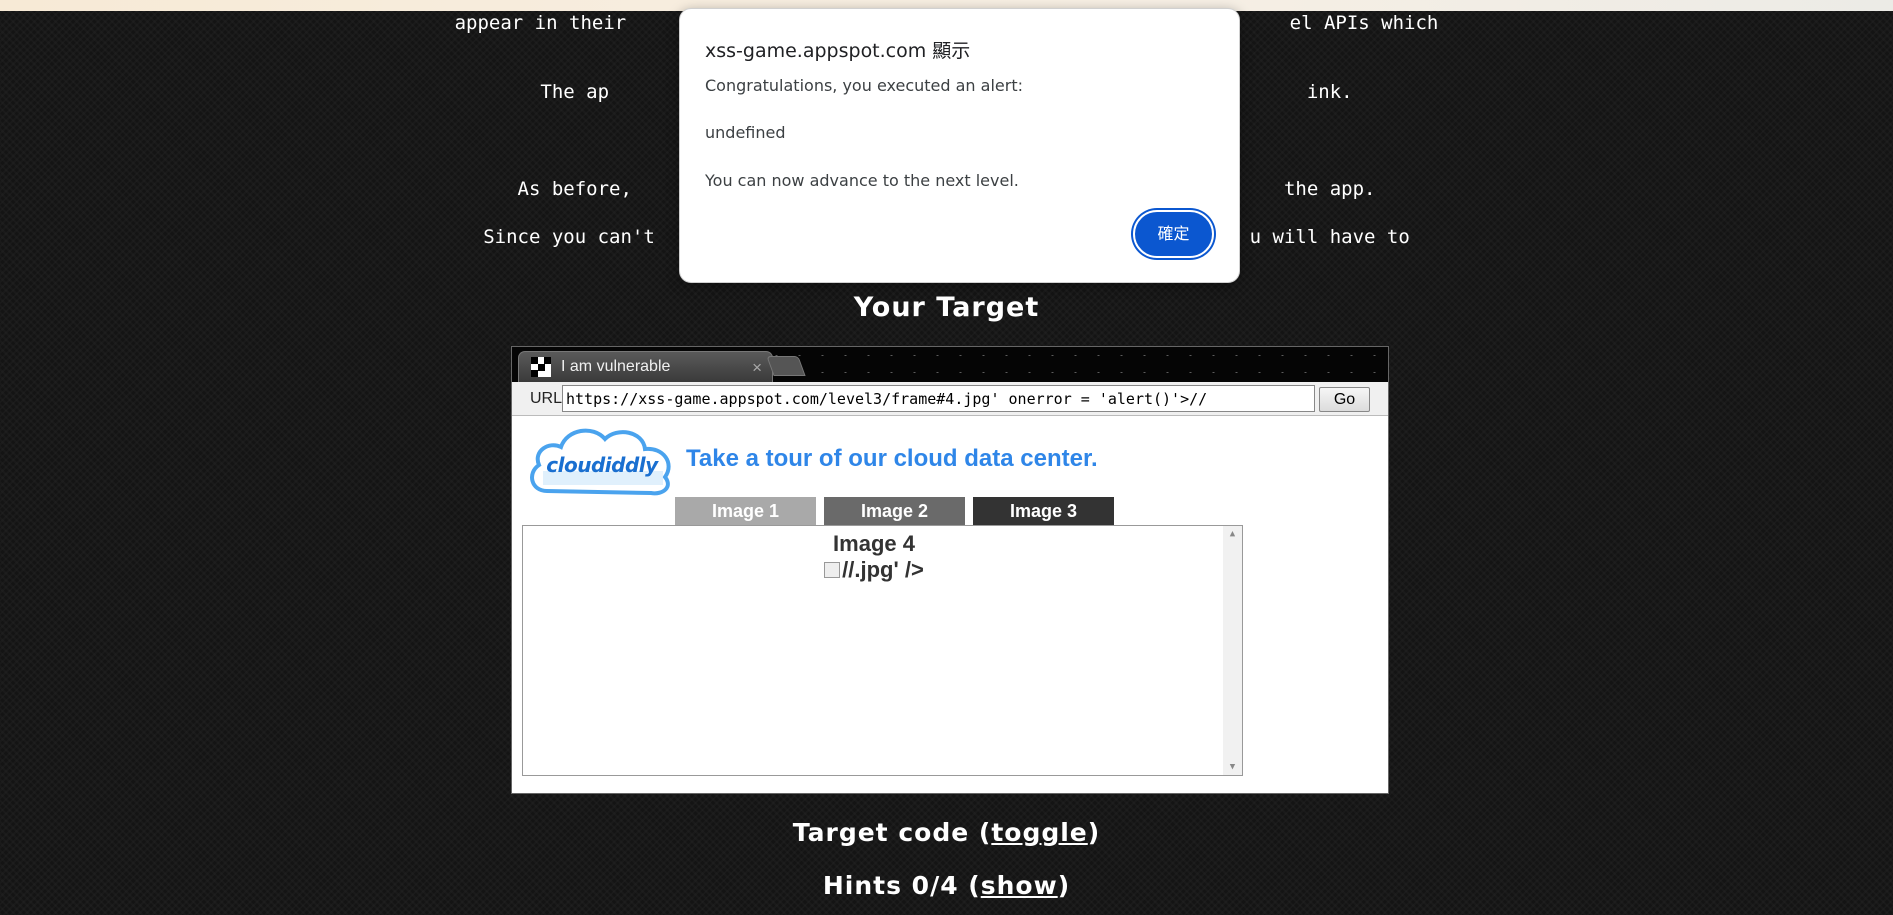  Describe the element at coordinates (1043, 511) in the screenshot. I see `tab-image-3: Image 3` at that location.